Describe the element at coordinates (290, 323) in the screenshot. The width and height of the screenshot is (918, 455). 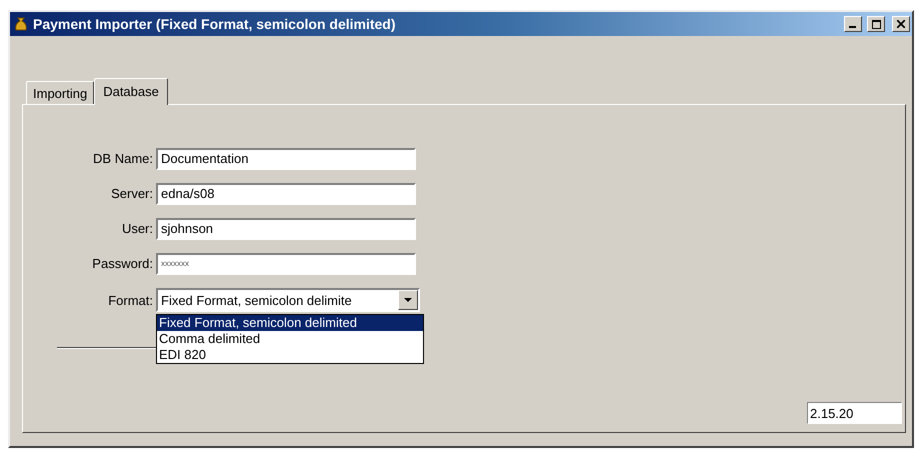
I see `dropdown-option: Fixed Format, semicolon delimited` at that location.